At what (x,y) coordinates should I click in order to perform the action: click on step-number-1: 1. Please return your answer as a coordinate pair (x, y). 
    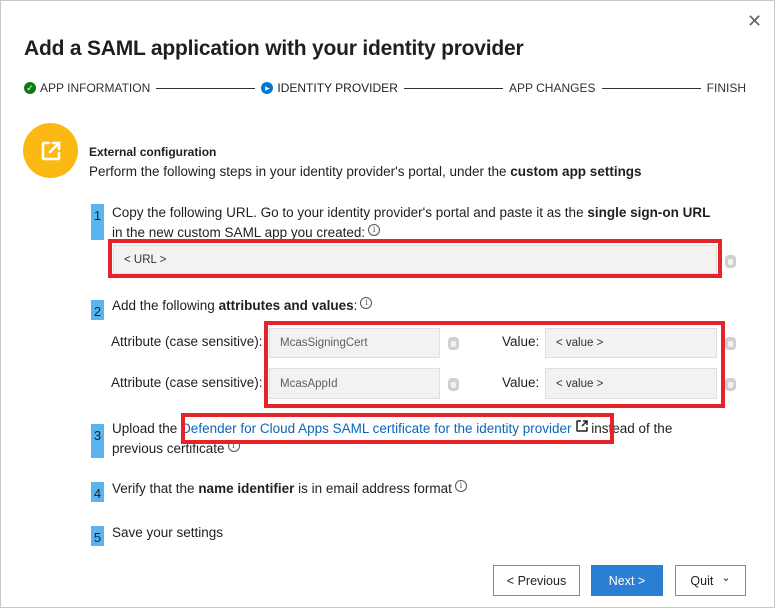
    Looking at the image, I should click on (97, 222).